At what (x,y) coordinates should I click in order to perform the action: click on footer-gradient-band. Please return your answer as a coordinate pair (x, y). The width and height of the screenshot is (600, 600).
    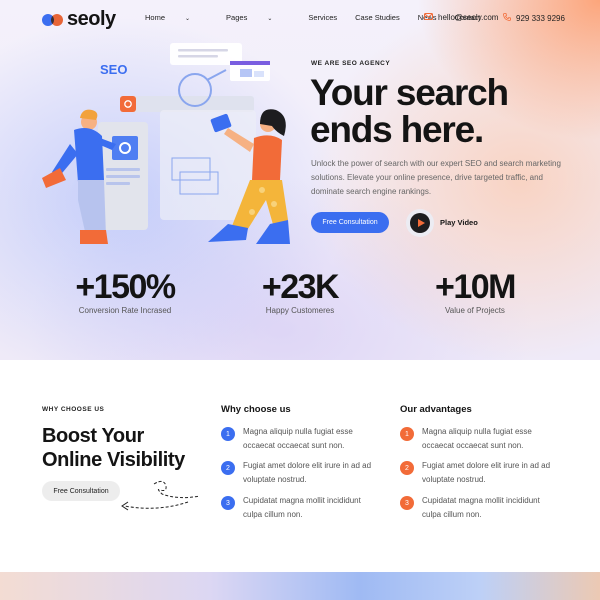
    Looking at the image, I should click on (300, 586).